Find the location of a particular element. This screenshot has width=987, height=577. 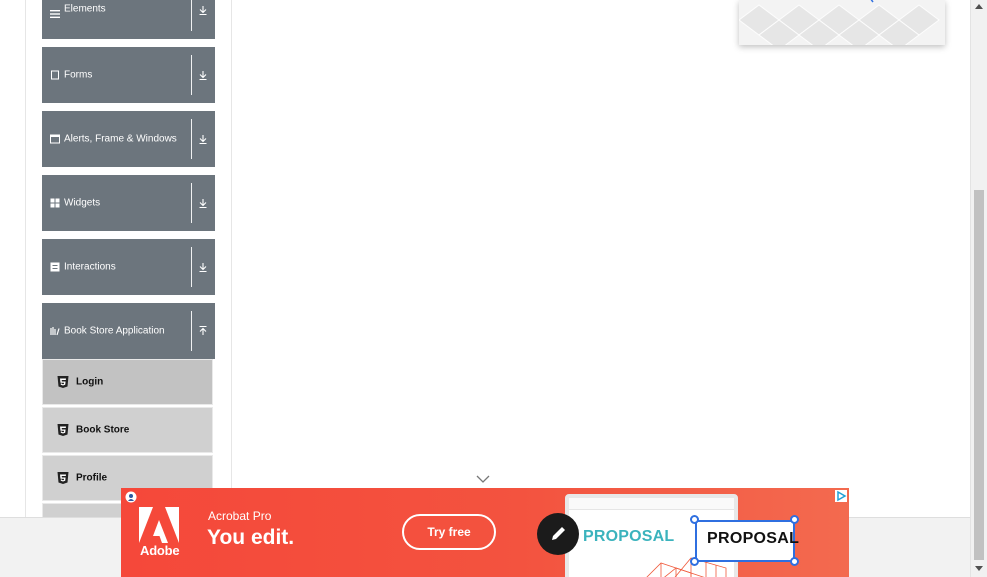

interaction-icon is located at coordinates (55, 267).